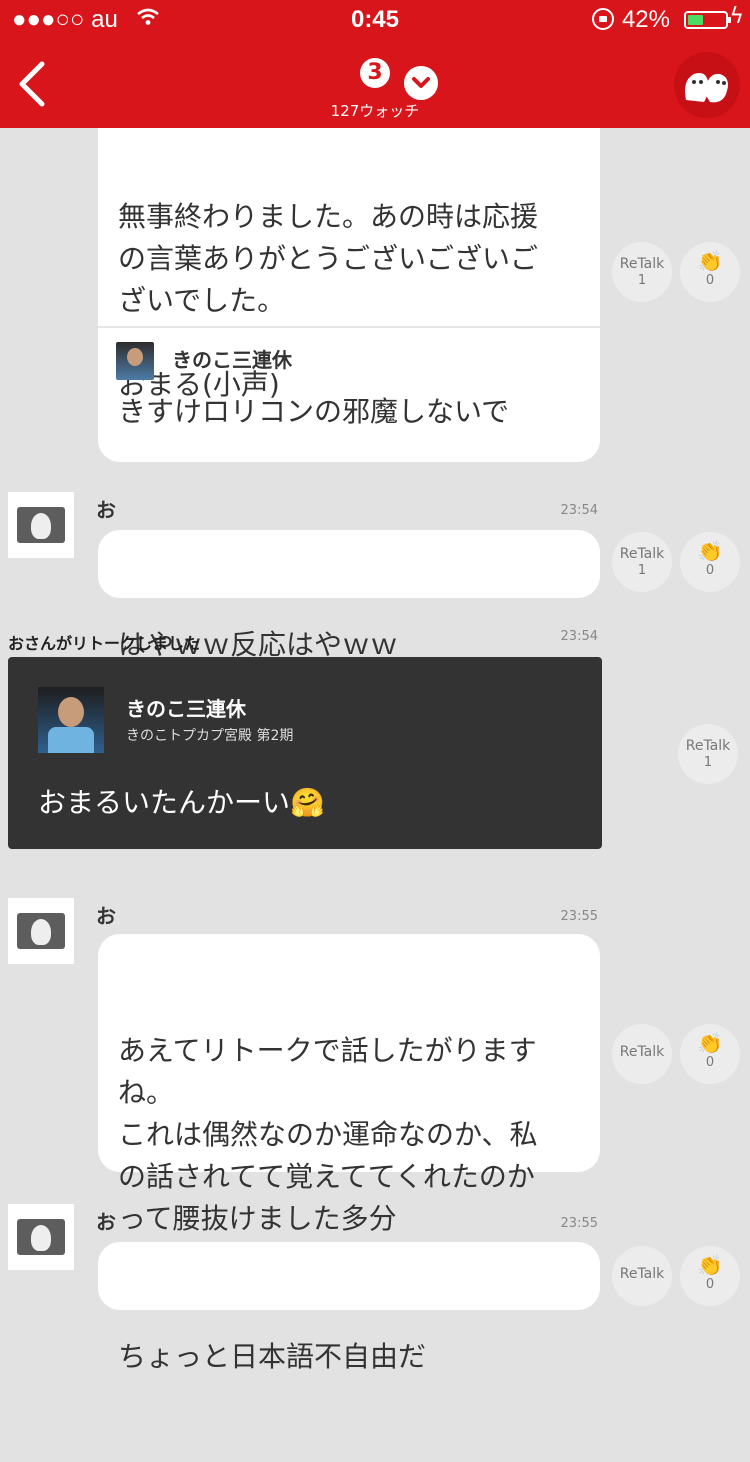 Image resolution: width=750 pixels, height=1462 pixels. I want to click on mascot-menu-icon, so click(707, 85).